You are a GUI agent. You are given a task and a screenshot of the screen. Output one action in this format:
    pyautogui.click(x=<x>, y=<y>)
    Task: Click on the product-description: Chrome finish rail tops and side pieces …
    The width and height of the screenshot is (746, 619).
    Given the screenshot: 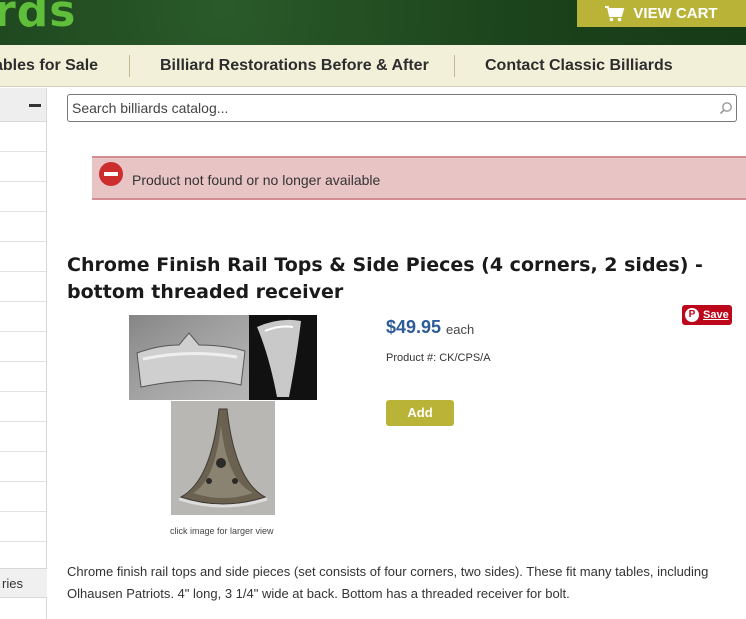 What is the action you would take?
    pyautogui.click(x=388, y=582)
    